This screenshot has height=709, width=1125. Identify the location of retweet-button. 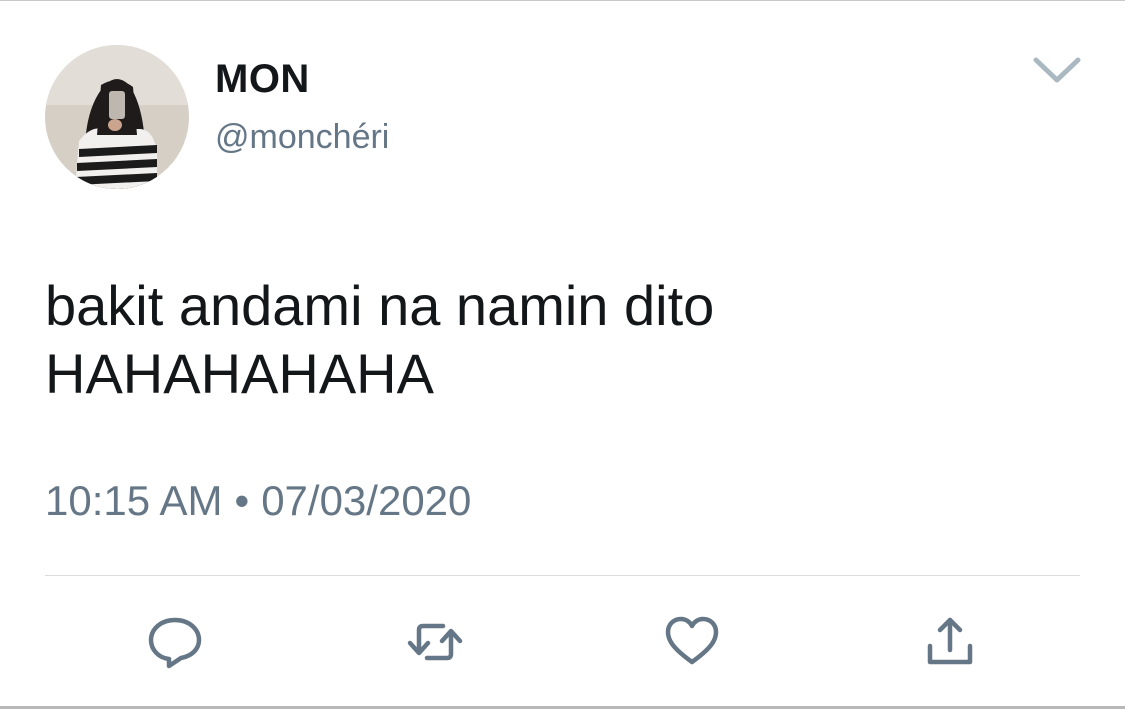
(435, 642).